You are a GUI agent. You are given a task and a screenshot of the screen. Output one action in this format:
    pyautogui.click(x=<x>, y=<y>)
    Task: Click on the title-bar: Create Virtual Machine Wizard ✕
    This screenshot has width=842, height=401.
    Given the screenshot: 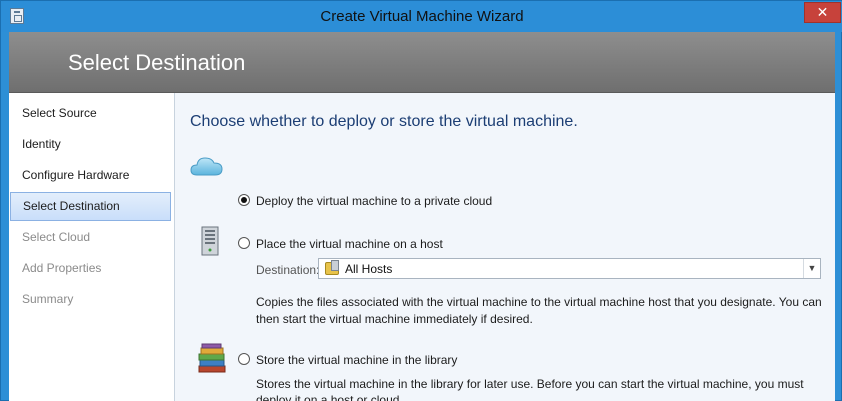 What is the action you would take?
    pyautogui.click(x=421, y=16)
    